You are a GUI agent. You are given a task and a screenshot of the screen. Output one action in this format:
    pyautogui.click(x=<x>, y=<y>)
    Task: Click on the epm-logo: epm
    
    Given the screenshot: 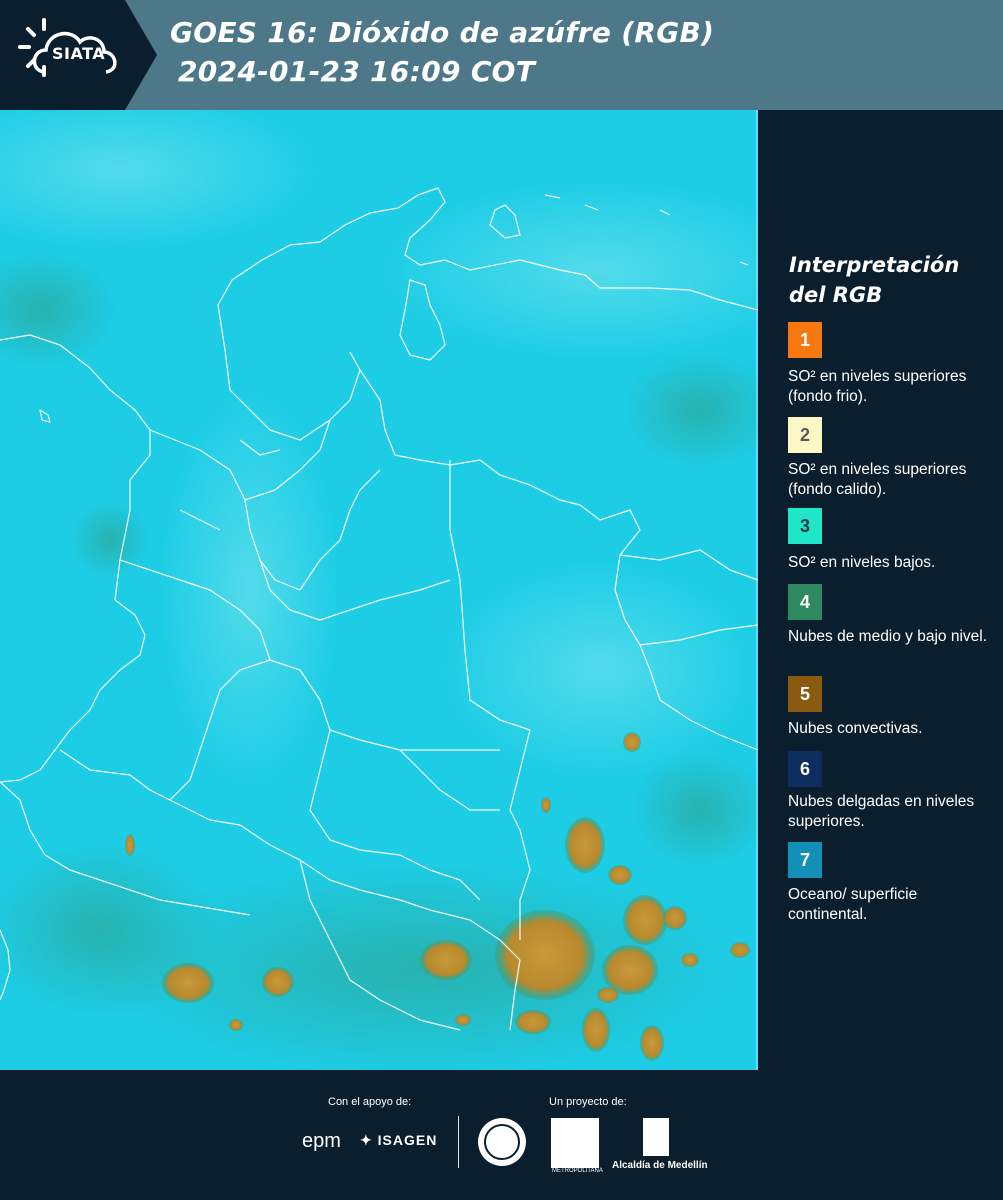 What is the action you would take?
    pyautogui.click(x=321, y=1141)
    